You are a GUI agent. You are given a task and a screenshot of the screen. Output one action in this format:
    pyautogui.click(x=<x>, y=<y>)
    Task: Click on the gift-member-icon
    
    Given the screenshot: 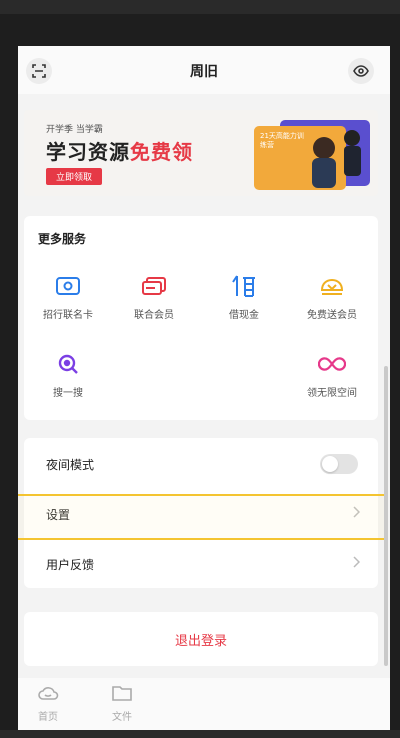 What is the action you would take?
    pyautogui.click(x=332, y=286)
    